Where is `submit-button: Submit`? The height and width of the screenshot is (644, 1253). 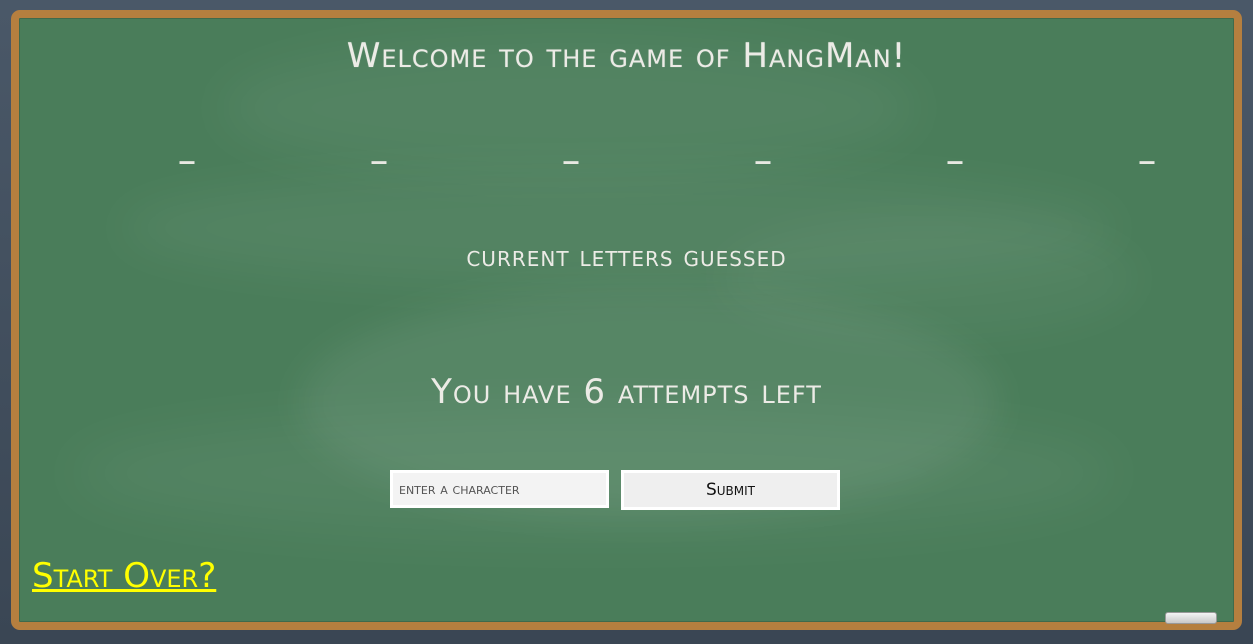
submit-button: Submit is located at coordinates (730, 490).